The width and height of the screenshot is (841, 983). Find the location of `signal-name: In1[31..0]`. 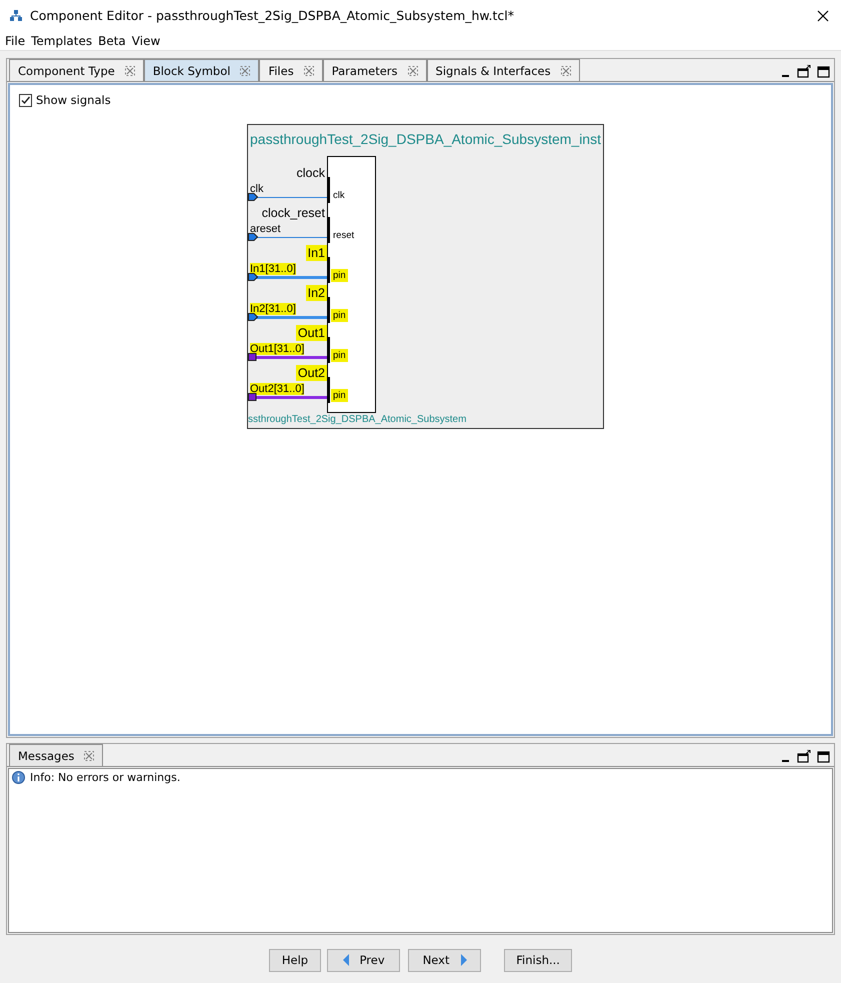

signal-name: In1[31..0] is located at coordinates (273, 269).